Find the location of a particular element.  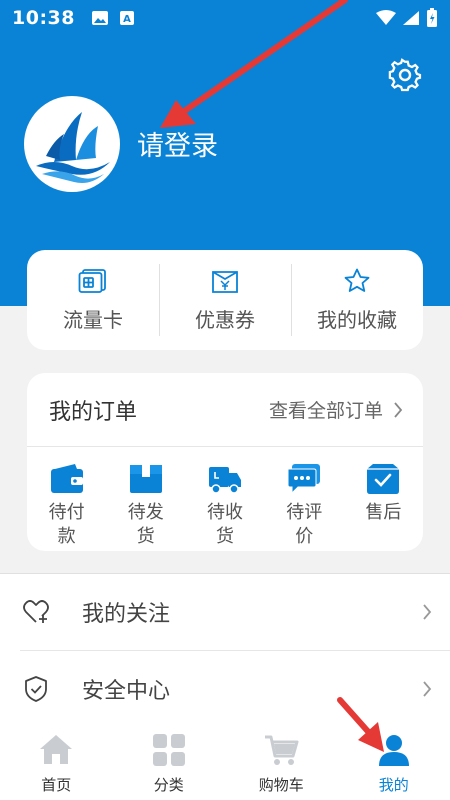

svg-text: A is located at coordinates (127, 19).